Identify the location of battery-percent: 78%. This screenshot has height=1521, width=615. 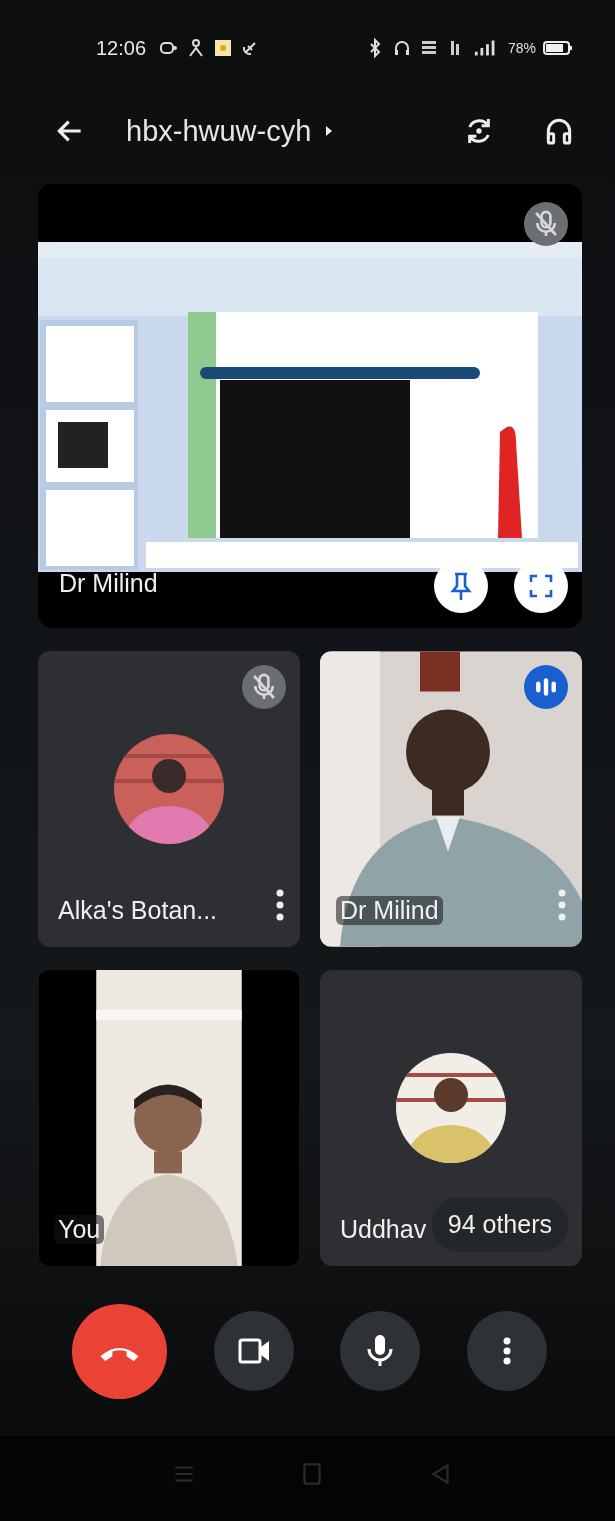
(521, 48).